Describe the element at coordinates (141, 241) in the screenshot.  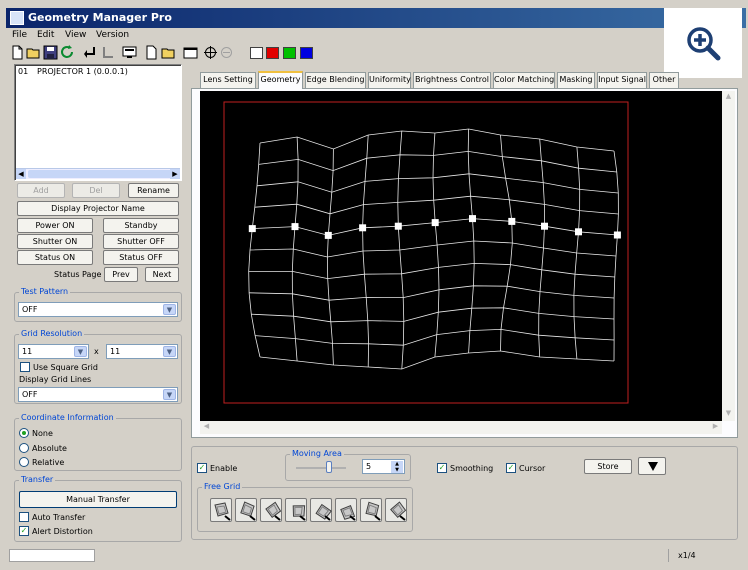
I see `shutter-off-button: Shutter OFF` at that location.